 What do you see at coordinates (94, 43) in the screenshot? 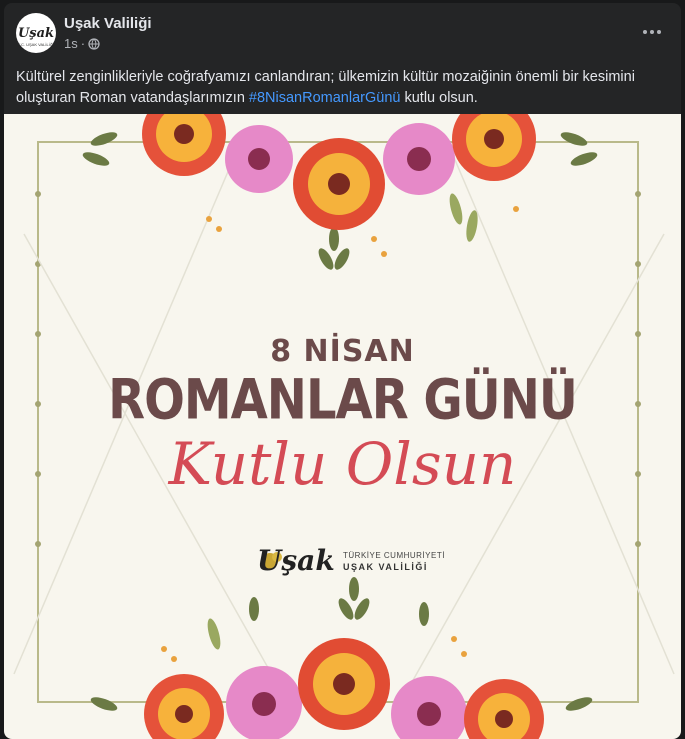
I see `globe-icon` at bounding box center [94, 43].